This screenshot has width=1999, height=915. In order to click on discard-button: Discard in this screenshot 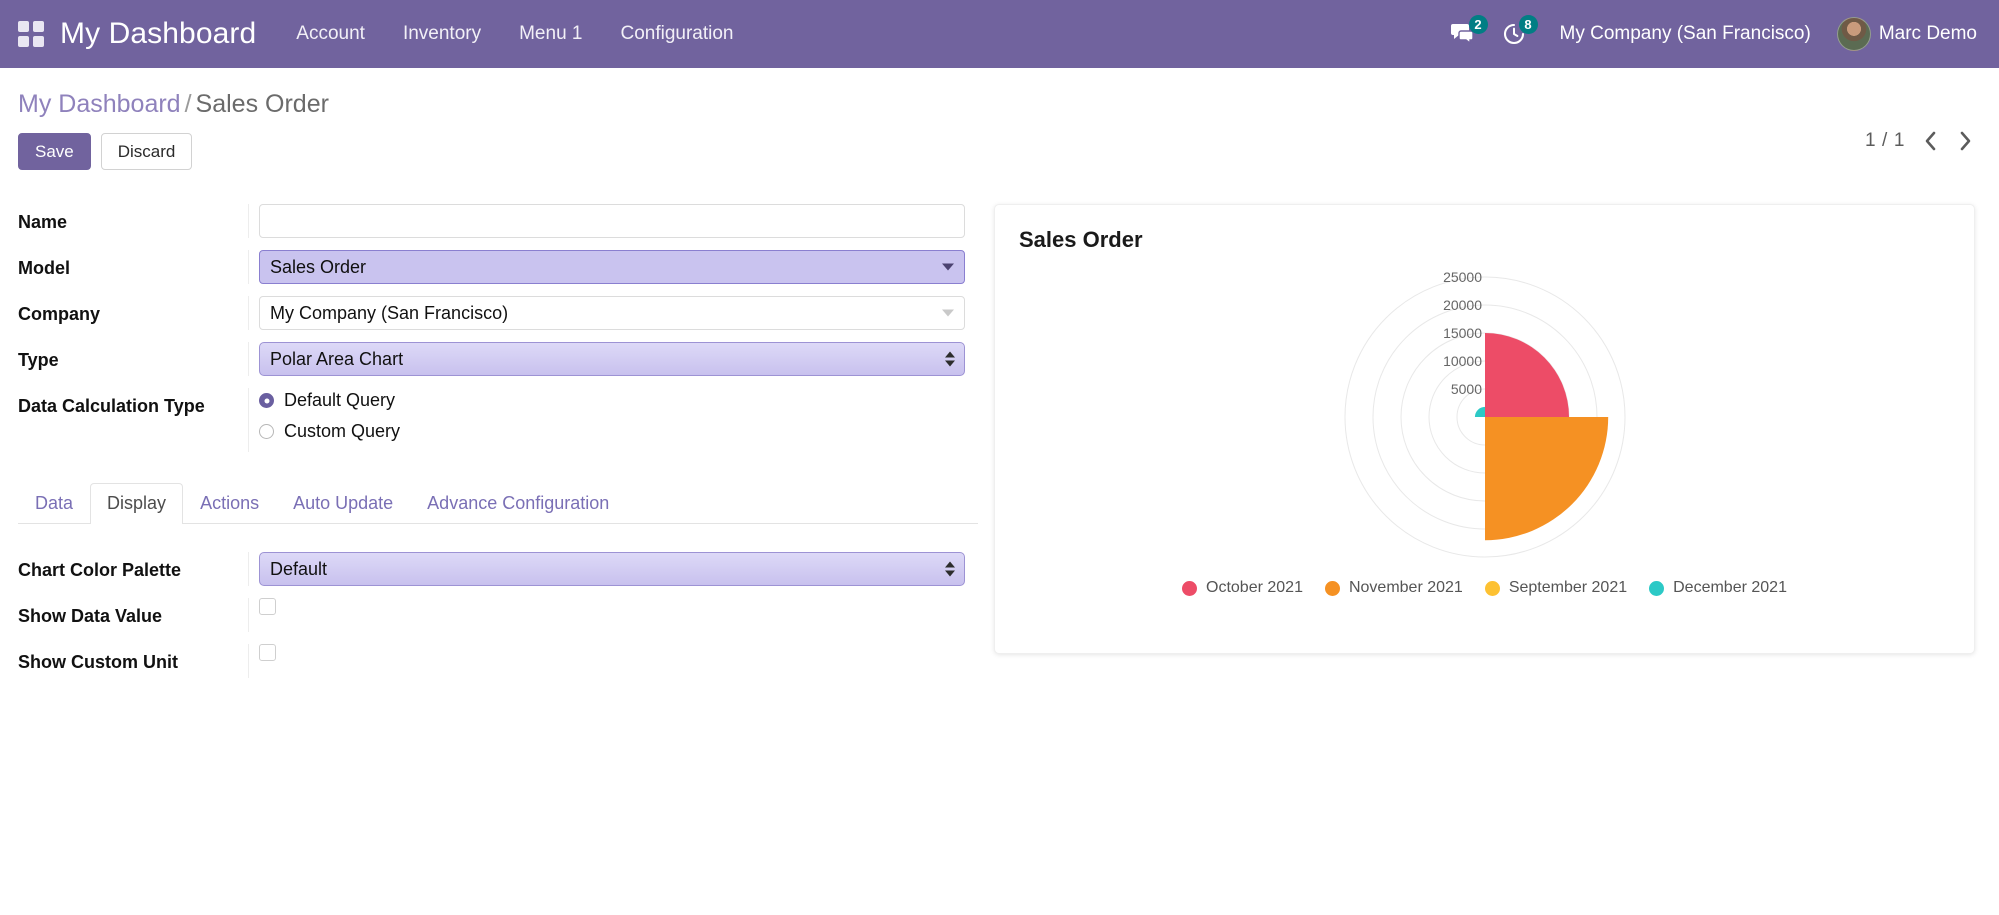, I will do `click(146, 152)`.